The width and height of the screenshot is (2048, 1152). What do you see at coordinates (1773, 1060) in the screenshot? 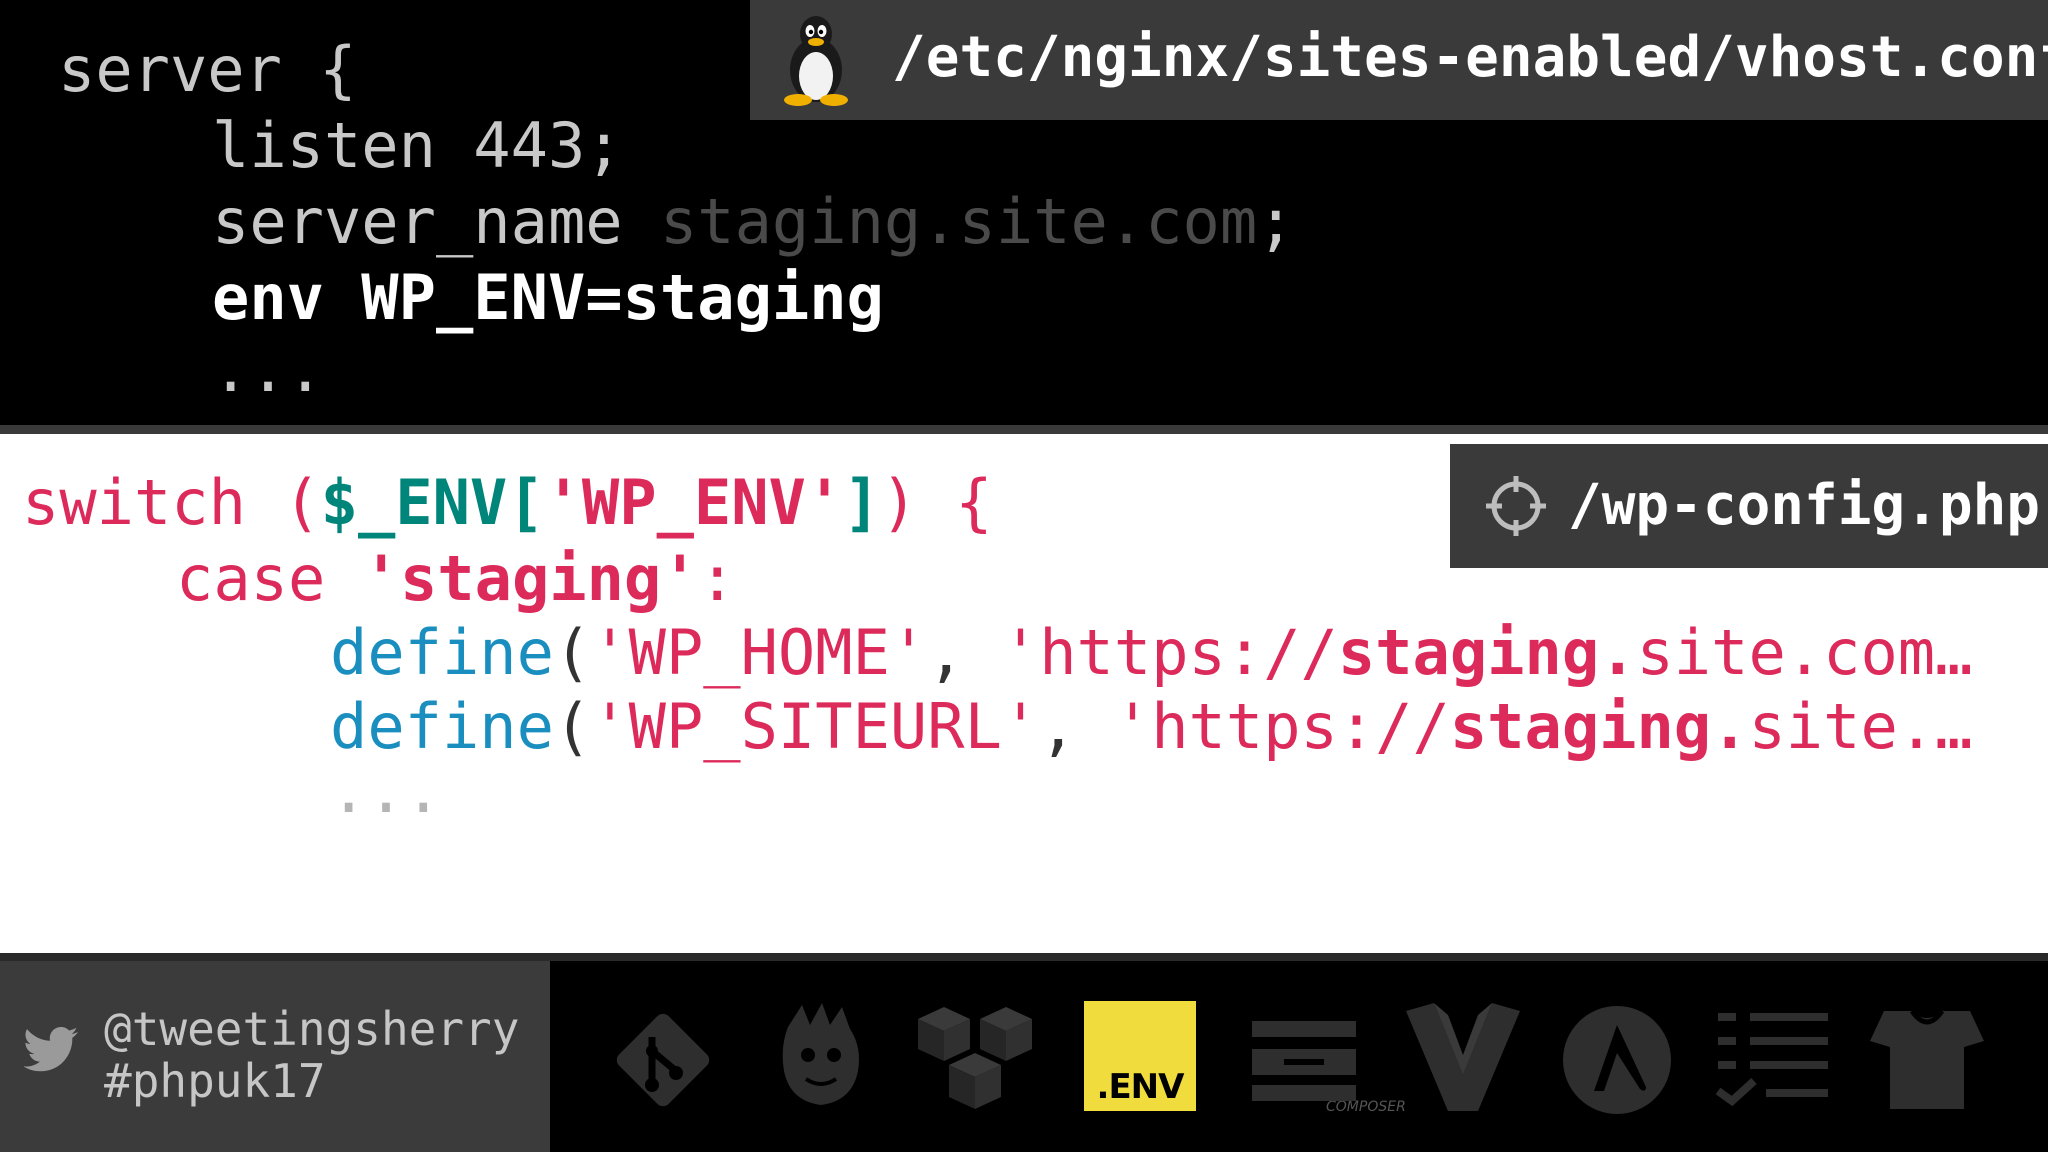
I see `checklist-icon` at bounding box center [1773, 1060].